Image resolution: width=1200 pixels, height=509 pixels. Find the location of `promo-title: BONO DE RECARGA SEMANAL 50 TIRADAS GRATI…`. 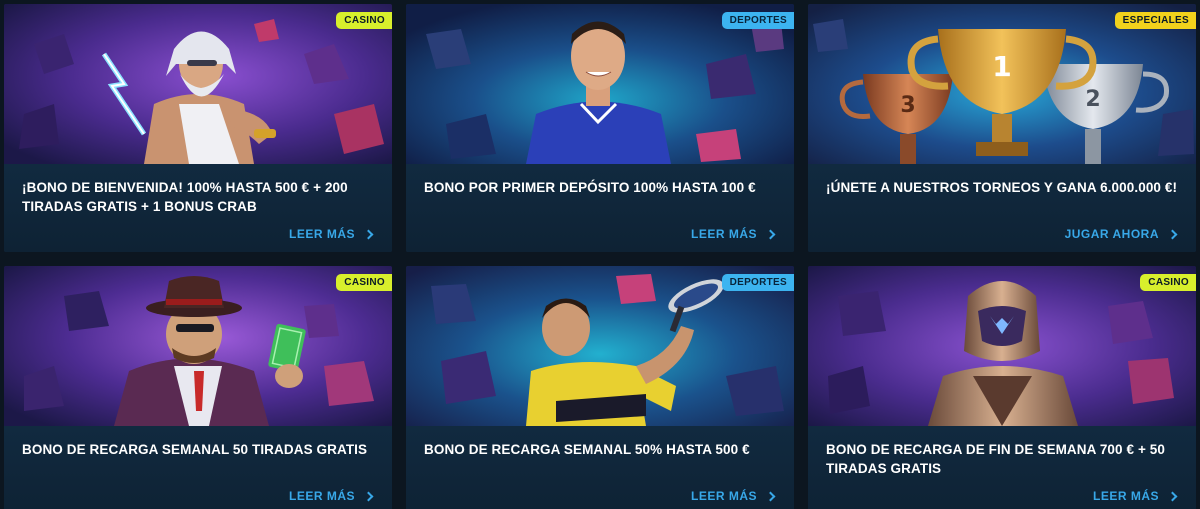

promo-title: BONO DE RECARGA SEMANAL 50 TIRADAS GRATI… is located at coordinates (195, 449).